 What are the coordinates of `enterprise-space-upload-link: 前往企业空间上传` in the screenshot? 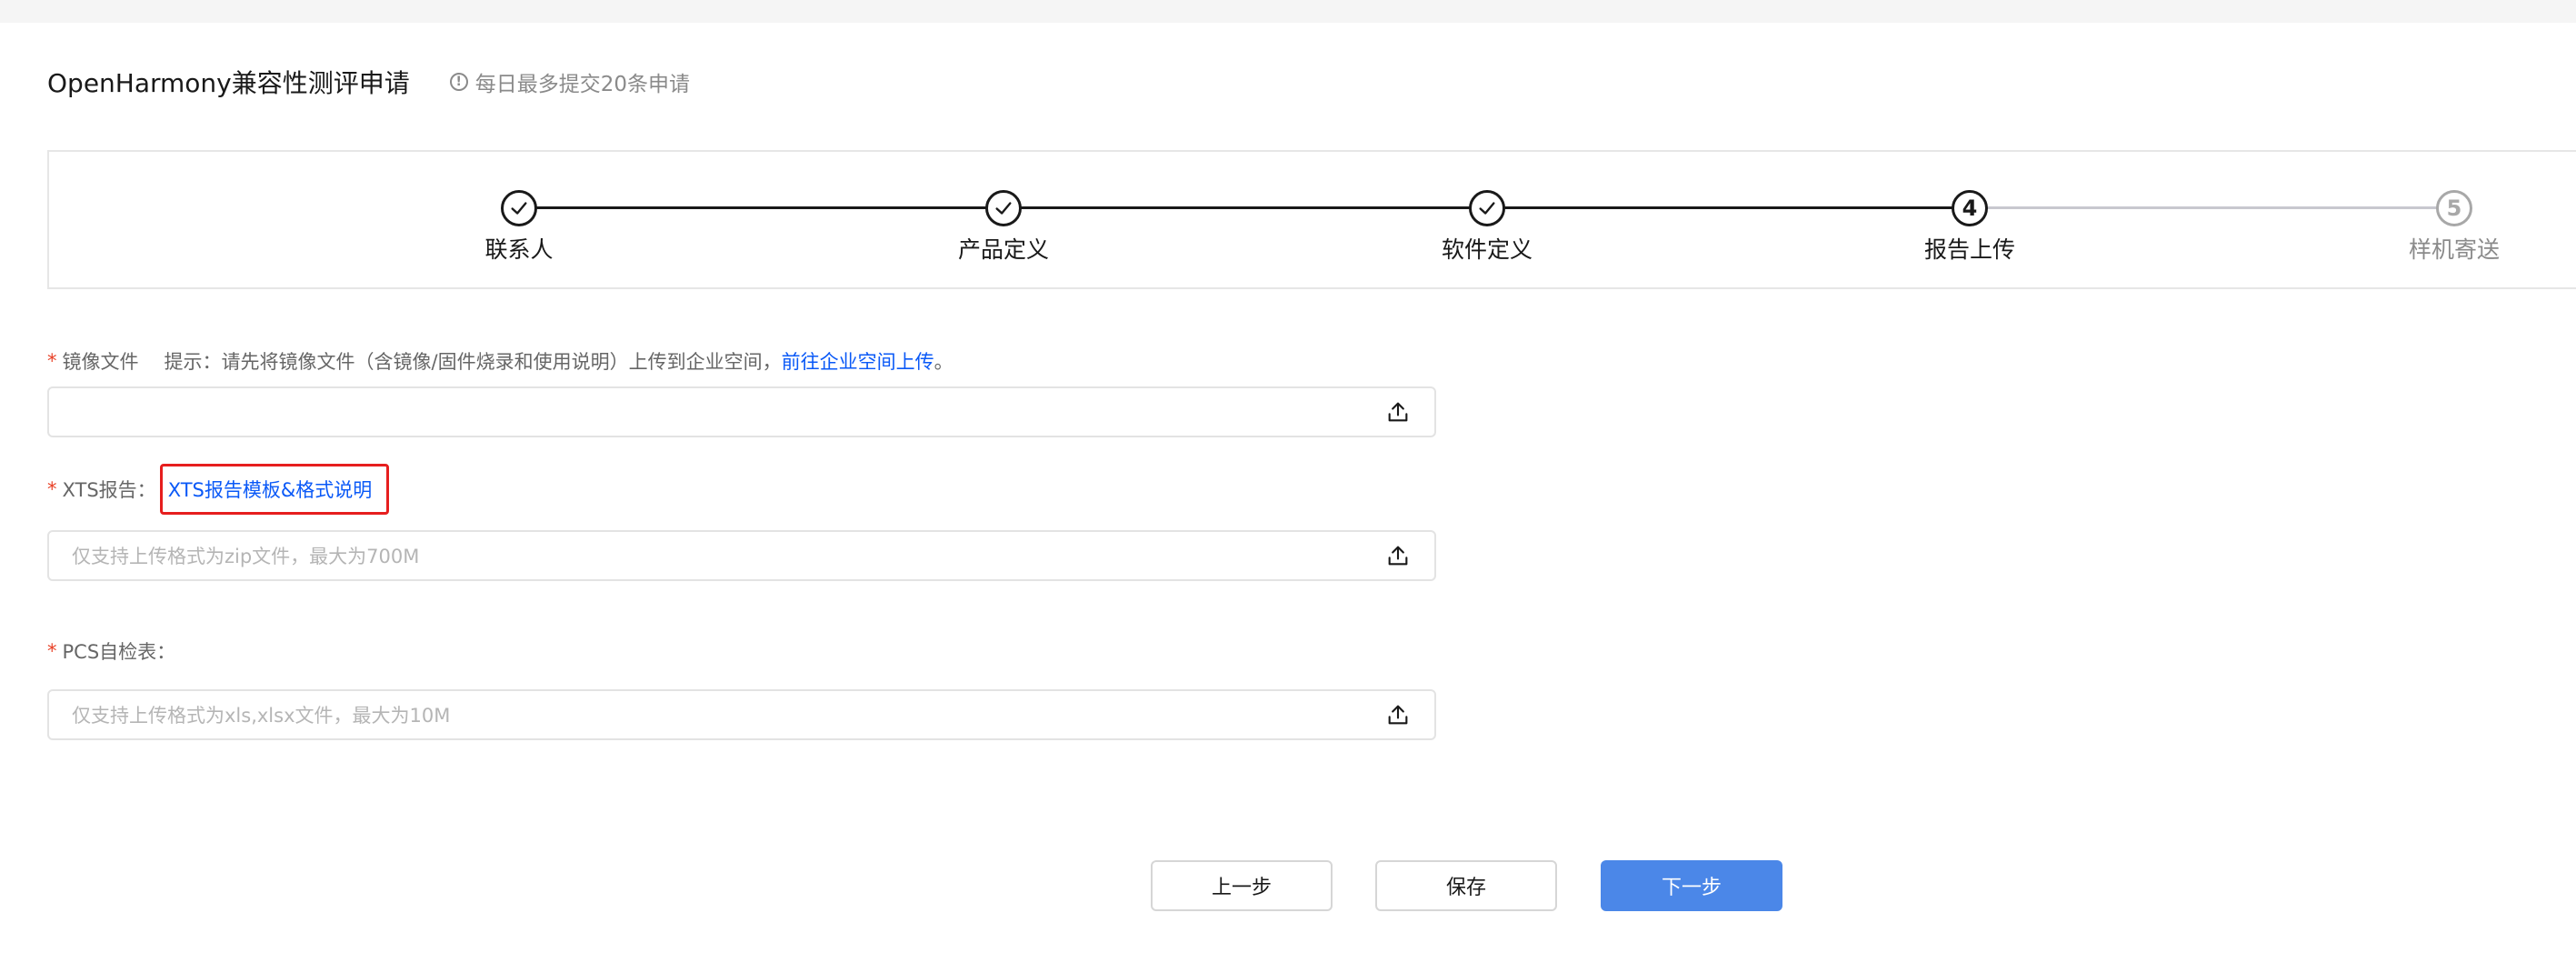 It's located at (858, 361).